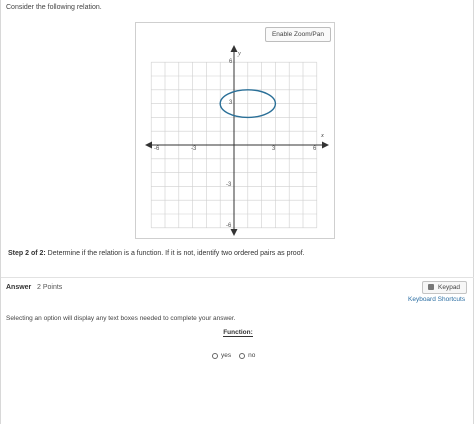  What do you see at coordinates (315, 149) in the screenshot?
I see `tick-label-x-6: 6` at bounding box center [315, 149].